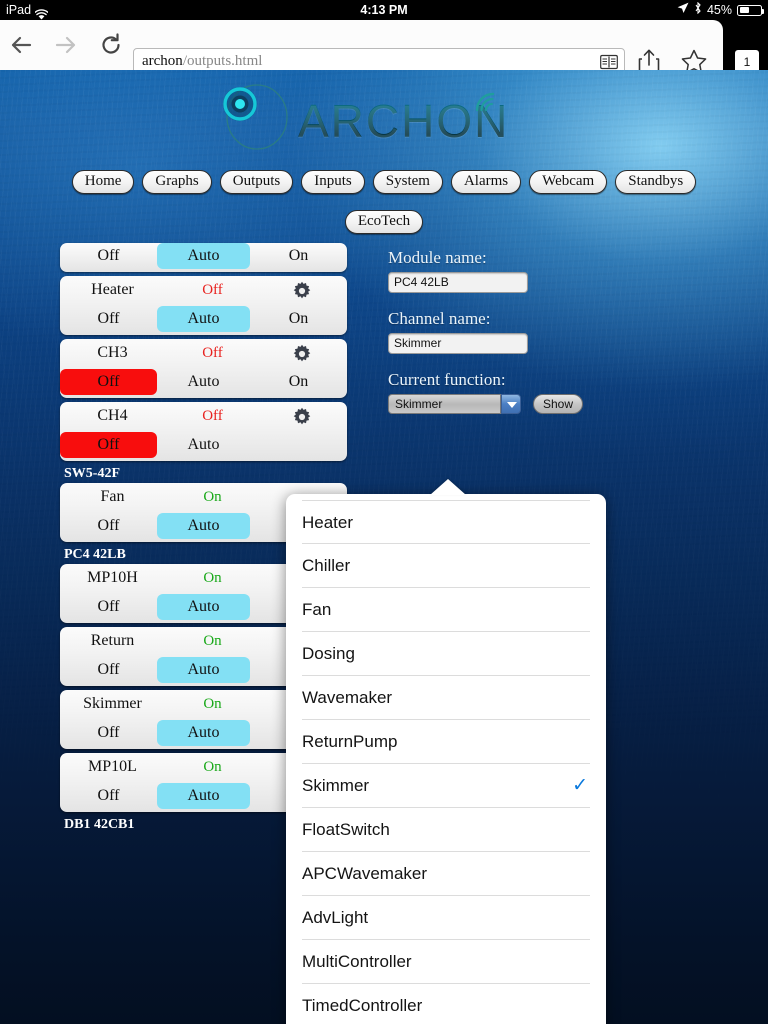 This screenshot has height=1024, width=768. Describe the element at coordinates (656, 182) in the screenshot. I see `nav-item-standbys: Standbys` at that location.